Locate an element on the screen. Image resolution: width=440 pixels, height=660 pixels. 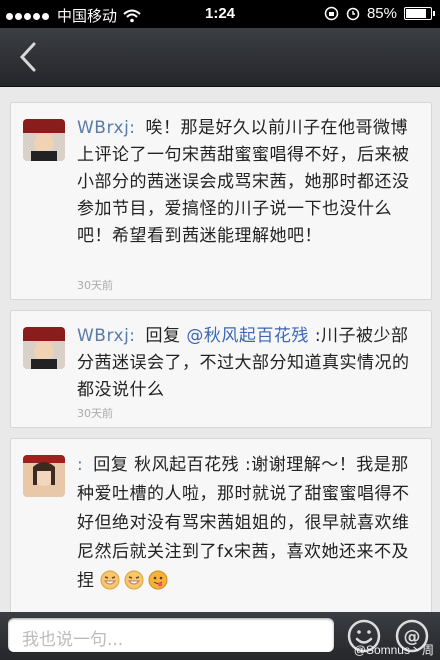
tongue-emoji-icon is located at coordinates (158, 580).